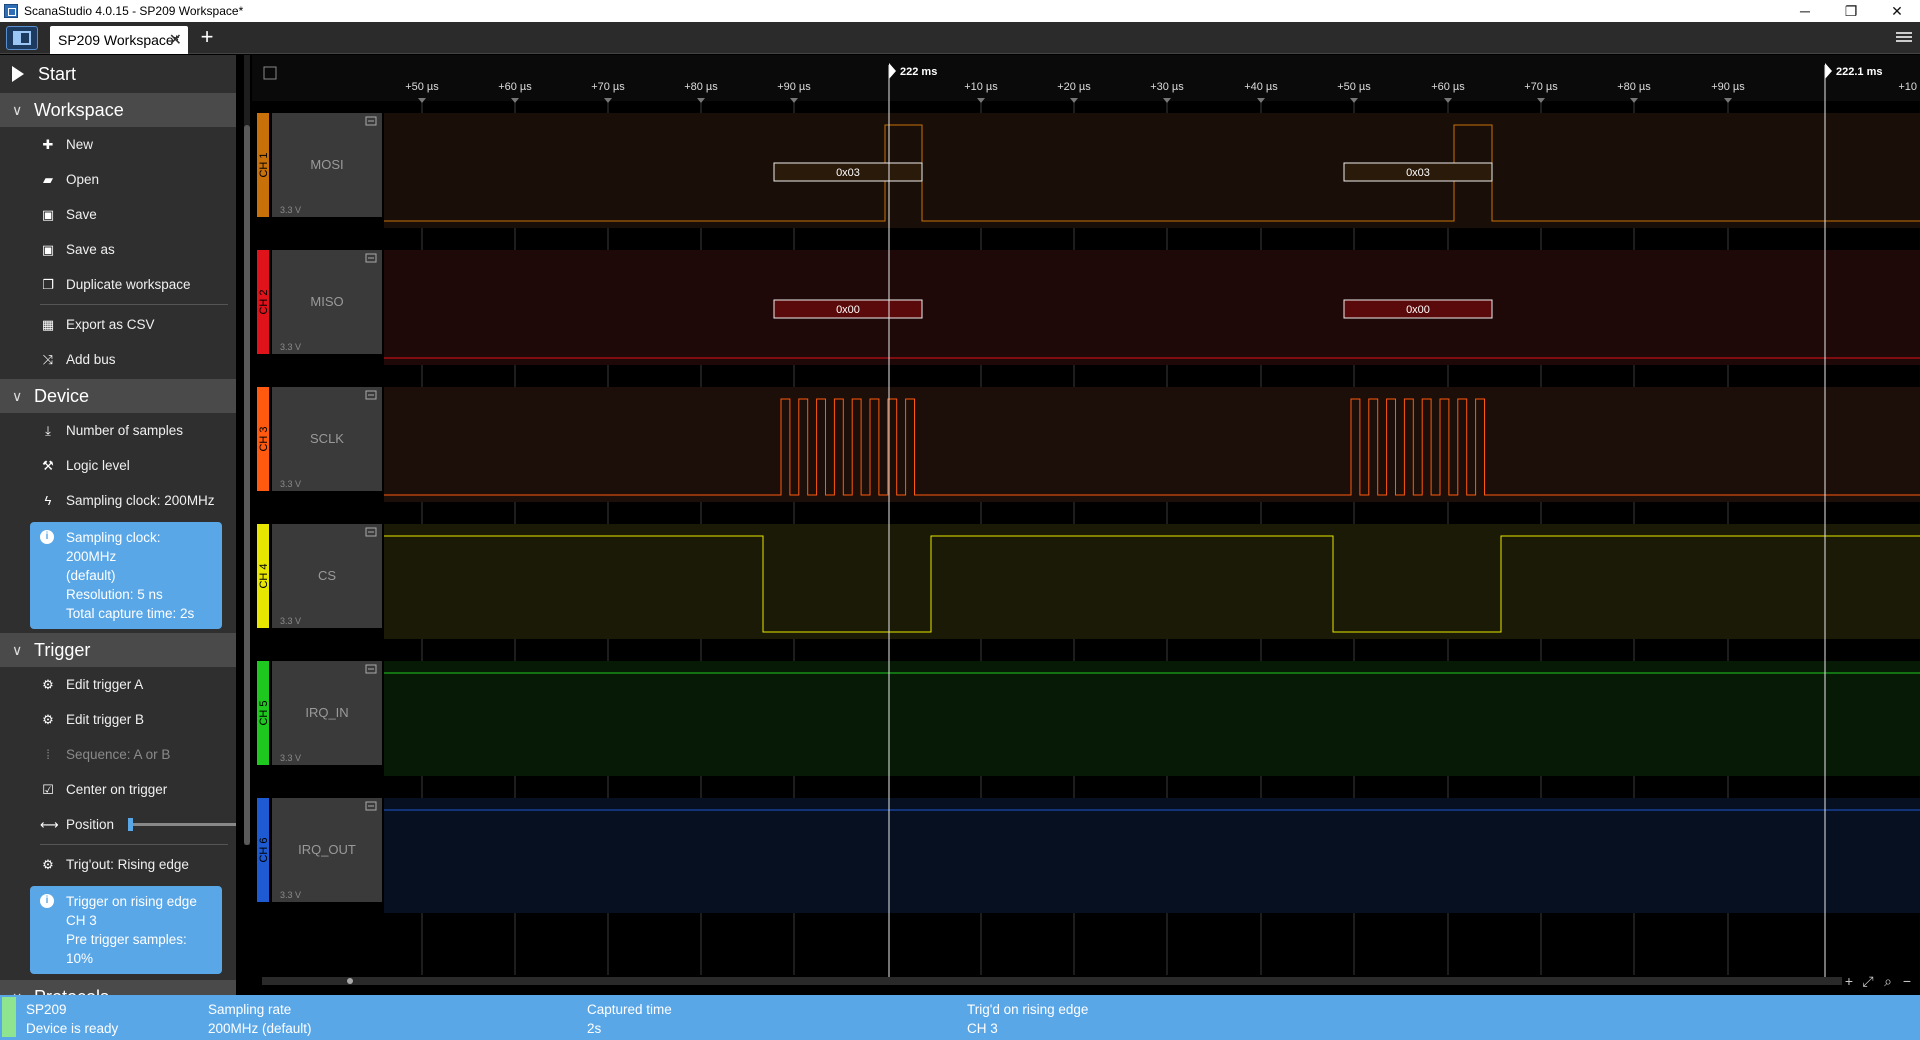  What do you see at coordinates (90, 824) in the screenshot?
I see `item-label: Position` at bounding box center [90, 824].